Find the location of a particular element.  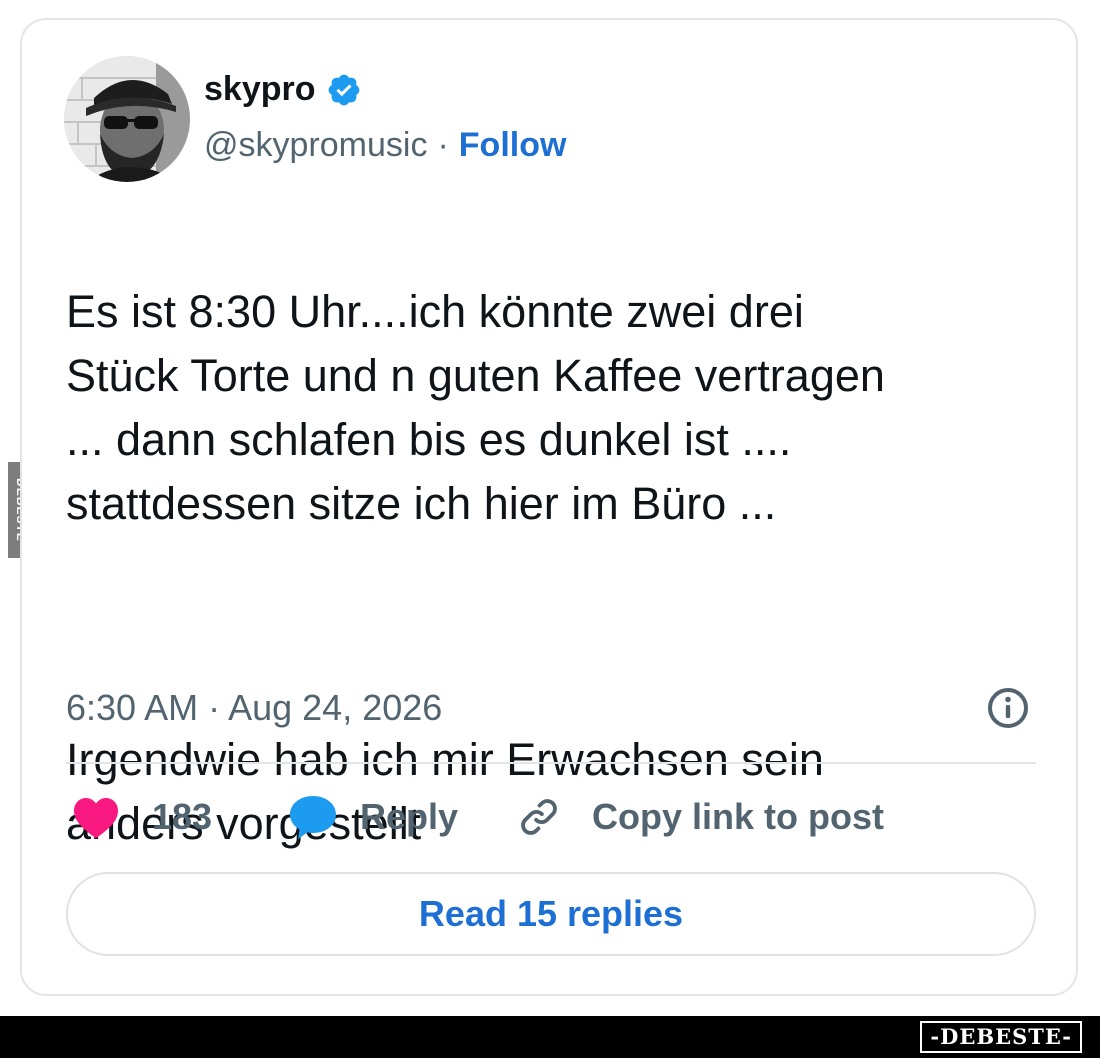

reply-button: Reply is located at coordinates (373, 817).